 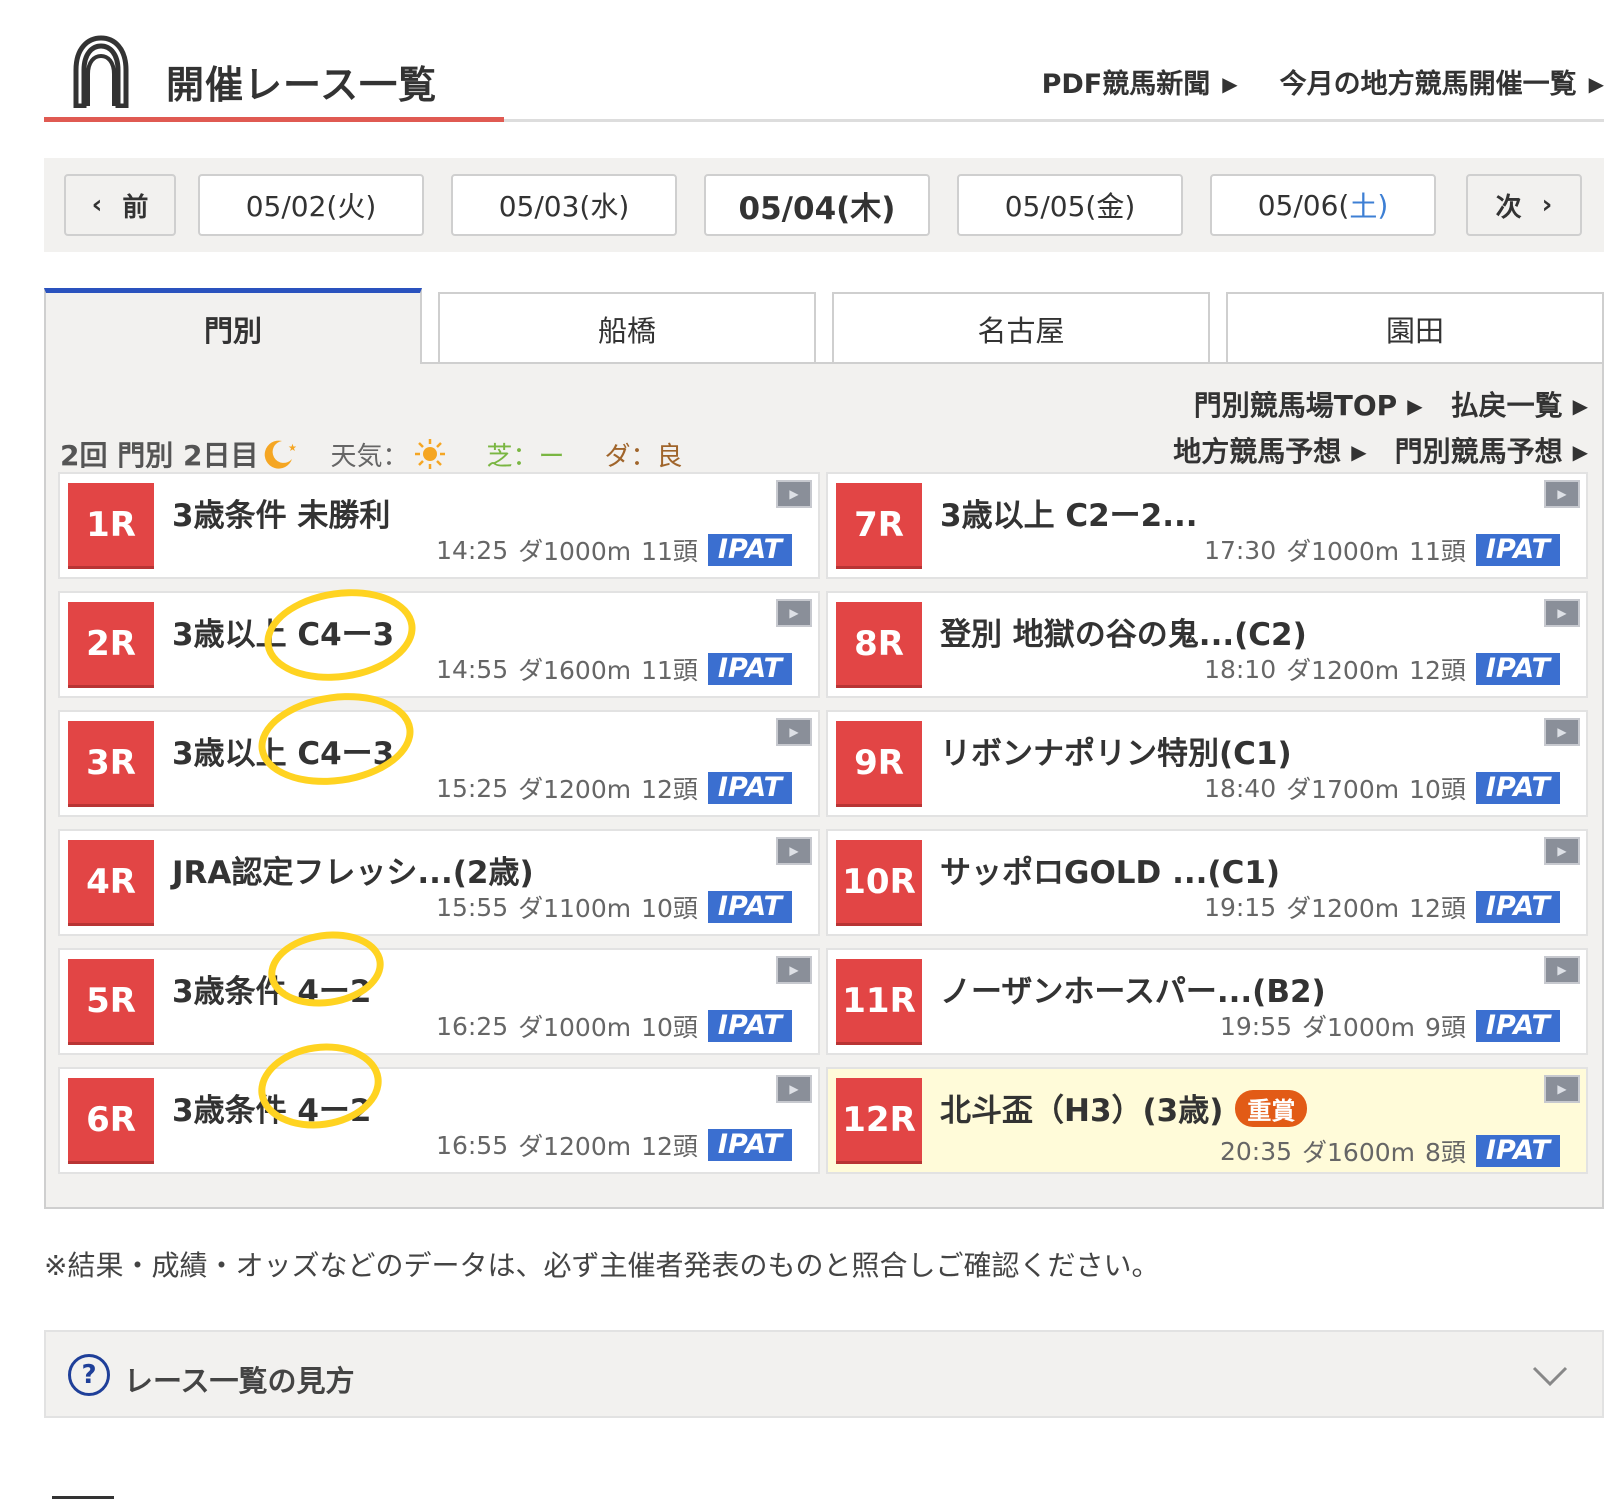 What do you see at coordinates (1382, 550) in the screenshot?
I see `race-info: 17:30 ダ1000m 11頭 IPAT` at bounding box center [1382, 550].